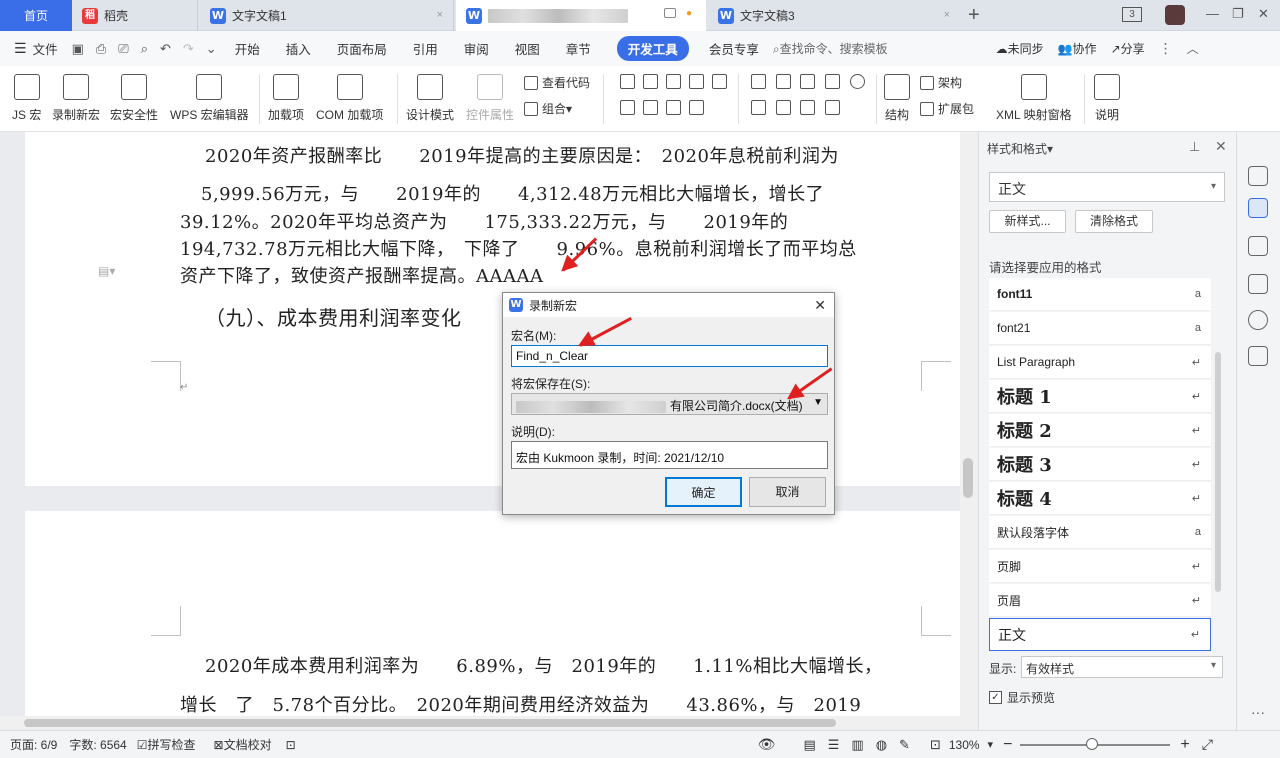 The image size is (1280, 758). Describe the element at coordinates (101, 49) in the screenshot. I see `export-pdf-icon: ⎙` at that location.